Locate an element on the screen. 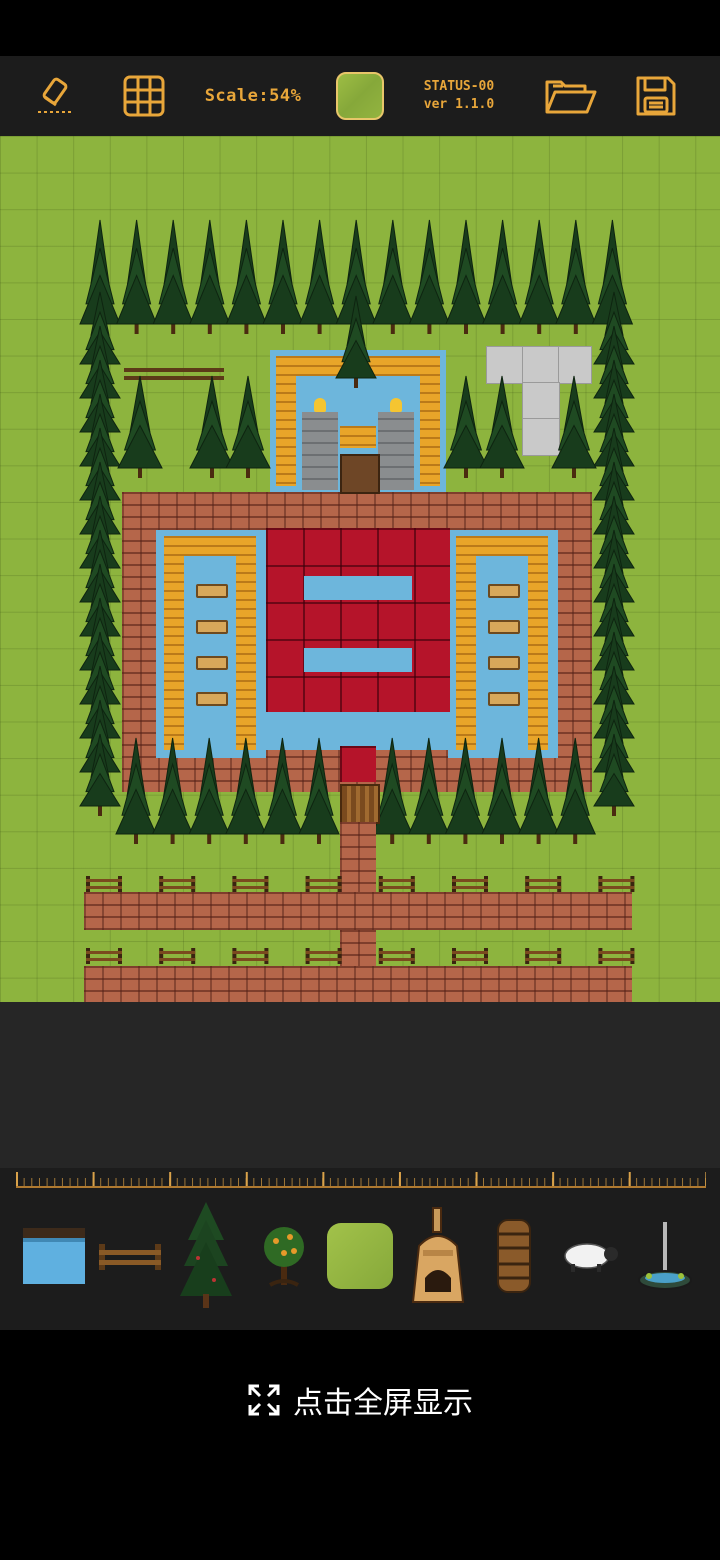  scale-label: Scale:54% is located at coordinates (253, 96).